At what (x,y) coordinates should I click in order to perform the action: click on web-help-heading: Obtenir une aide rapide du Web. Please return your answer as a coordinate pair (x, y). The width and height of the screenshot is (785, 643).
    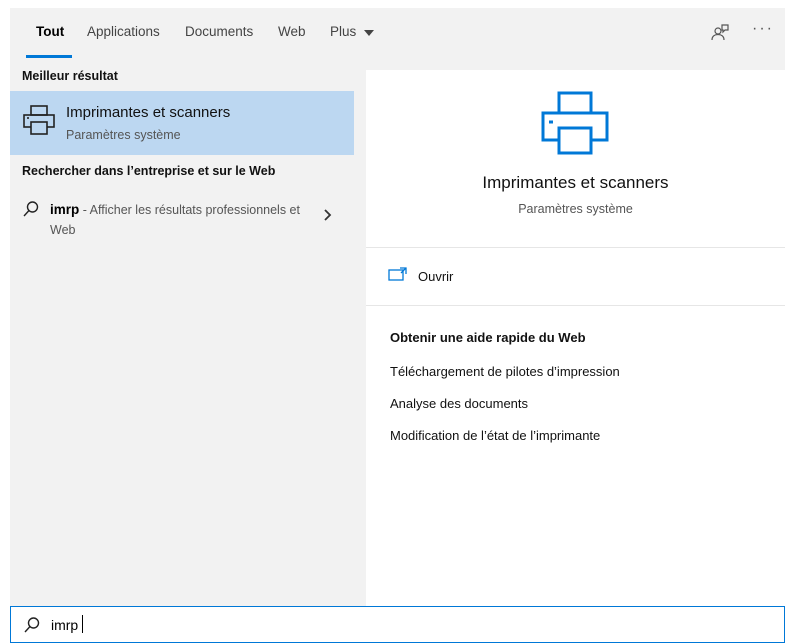
    Looking at the image, I should click on (488, 337).